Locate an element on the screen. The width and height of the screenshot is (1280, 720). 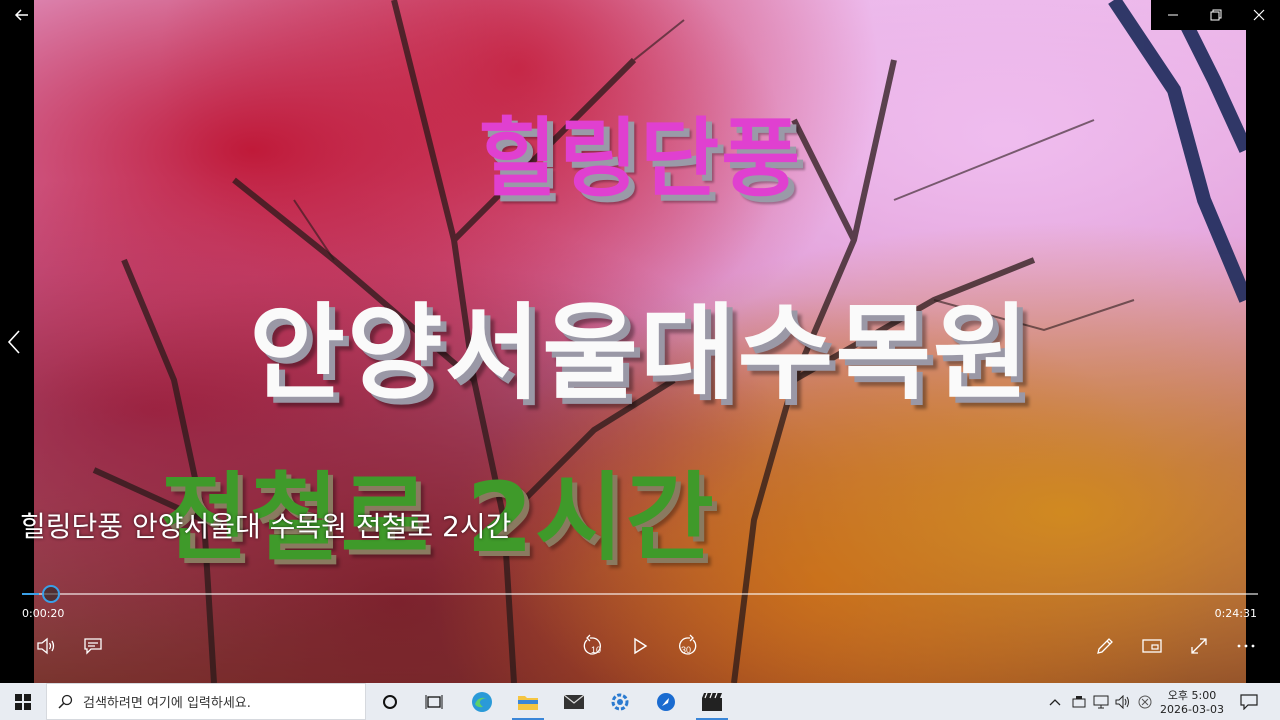
start-button is located at coordinates (23, 701).